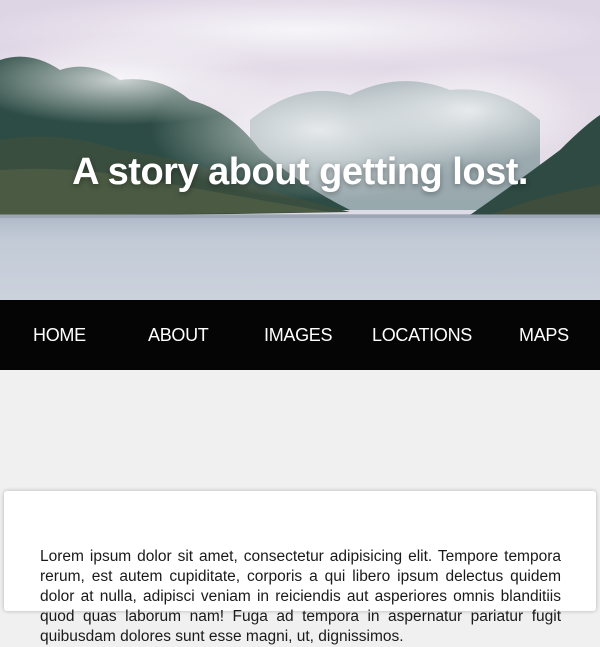 The width and height of the screenshot is (600, 647). Describe the element at coordinates (178, 335) in the screenshot. I see `nav-item-about: ABOUT` at that location.